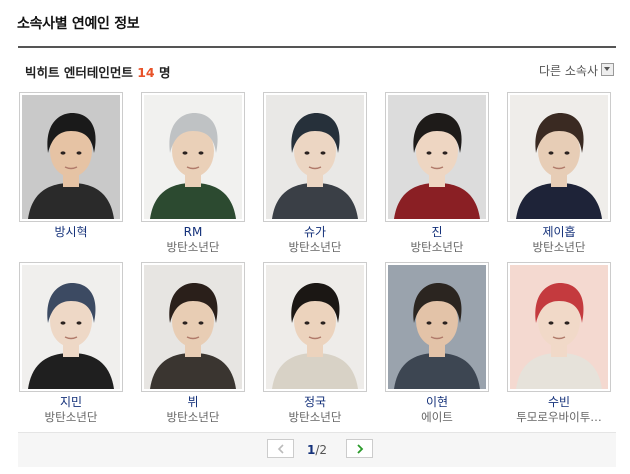 Image resolution: width=630 pixels, height=474 pixels. I want to click on agency-count: 14, so click(146, 72).